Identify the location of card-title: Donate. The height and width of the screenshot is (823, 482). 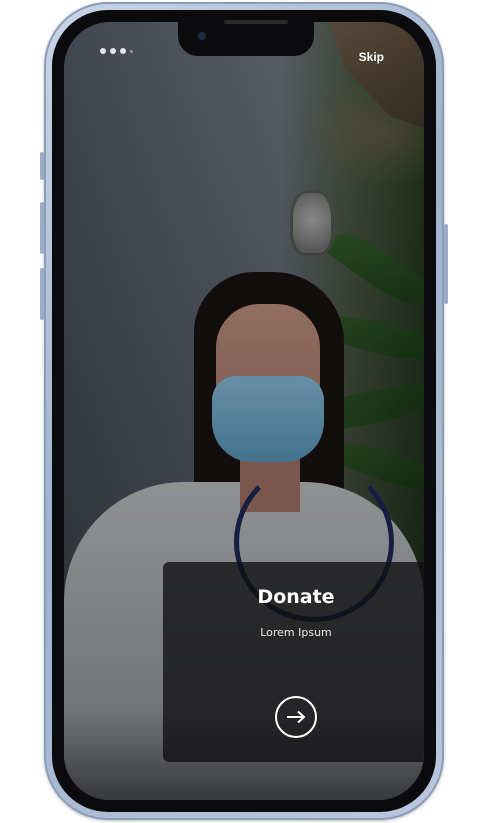
(296, 597).